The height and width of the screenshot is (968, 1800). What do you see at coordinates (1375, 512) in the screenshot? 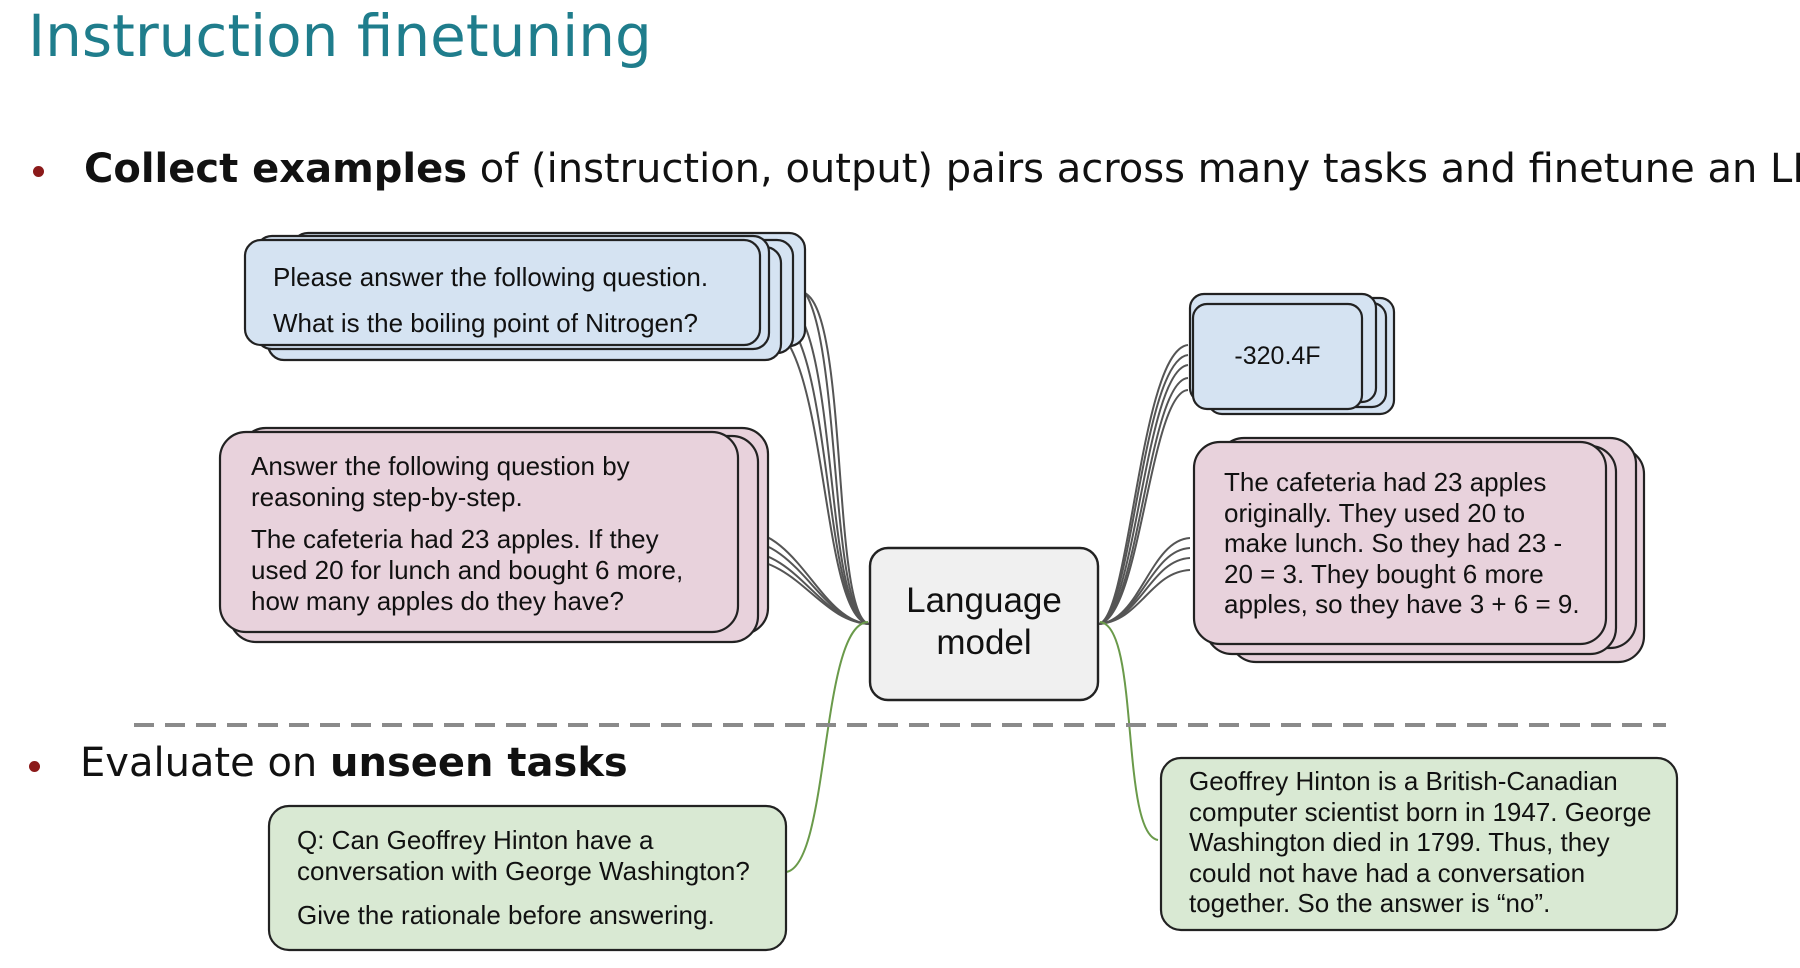
I see `output-cot-line-2: originally. They used 20 to` at bounding box center [1375, 512].